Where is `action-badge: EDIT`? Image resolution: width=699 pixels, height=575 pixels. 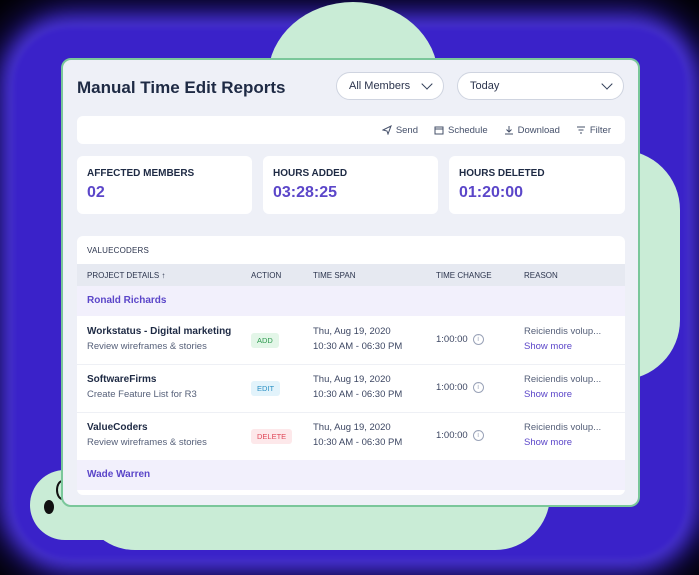 action-badge: EDIT is located at coordinates (266, 388).